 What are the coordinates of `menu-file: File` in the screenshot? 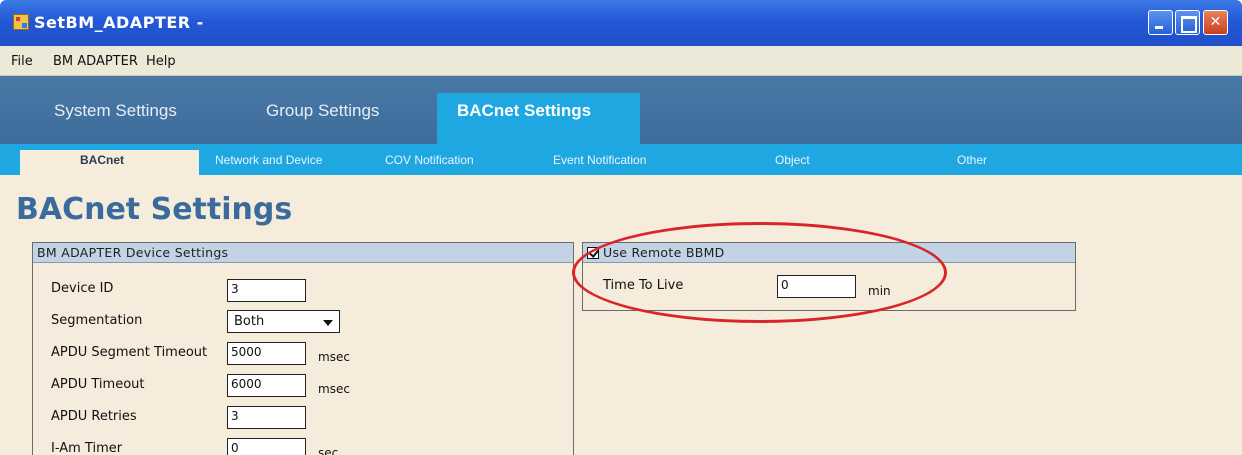 It's located at (22, 61).